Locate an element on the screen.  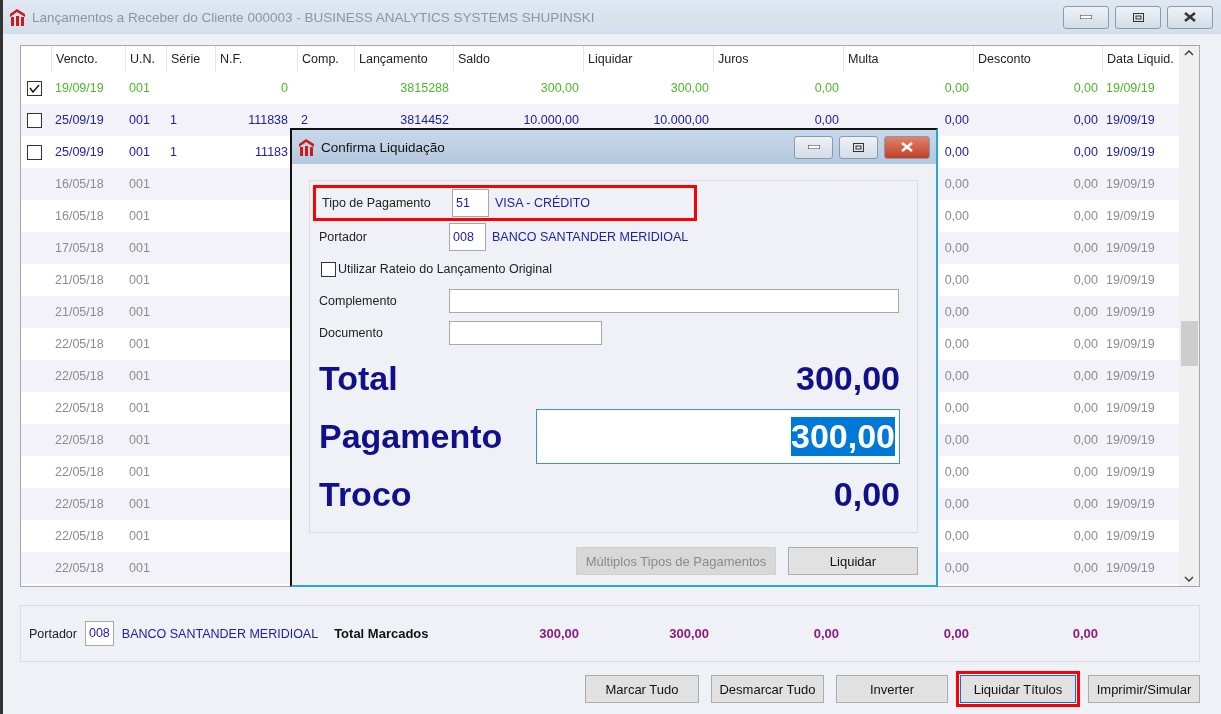
action-button: Inverter is located at coordinates (892, 689).